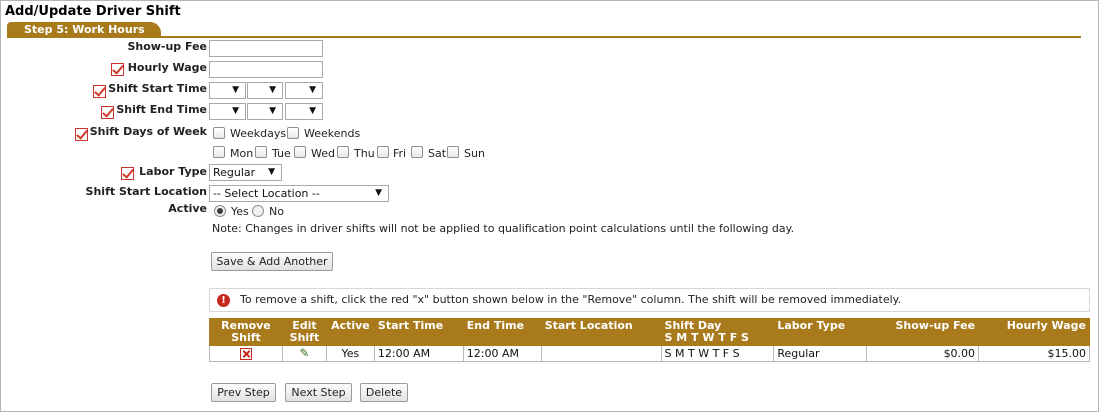 This screenshot has height=412, width=1099. I want to click on weekdays-checkbox, so click(219, 133).